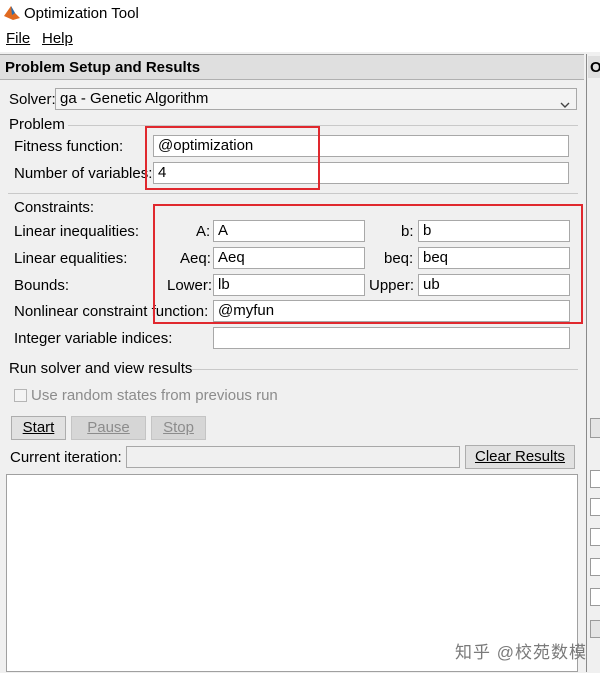  I want to click on solver-select: ga - Genetic Algorithm, so click(316, 99).